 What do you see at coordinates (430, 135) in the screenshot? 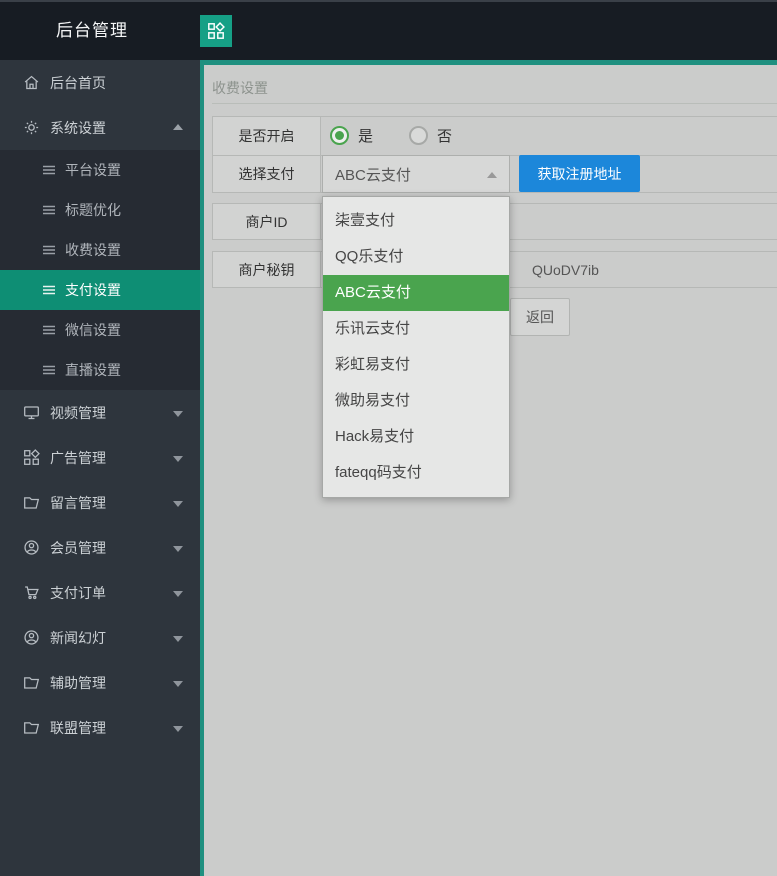
I see `radio-no: 否` at bounding box center [430, 135].